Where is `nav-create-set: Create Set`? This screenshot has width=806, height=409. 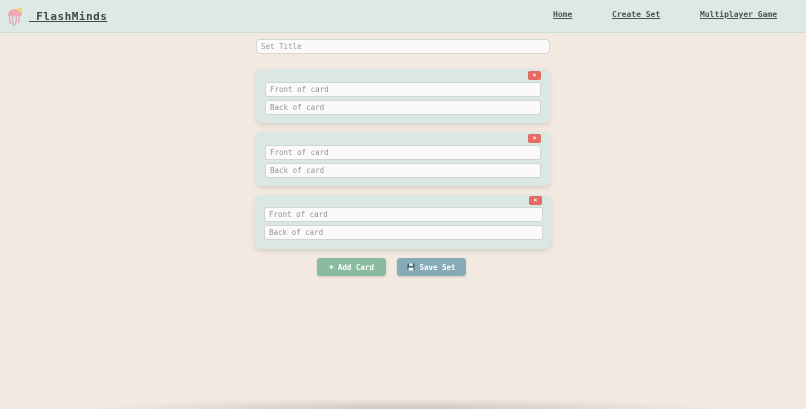
nav-create-set: Create Set is located at coordinates (636, 14).